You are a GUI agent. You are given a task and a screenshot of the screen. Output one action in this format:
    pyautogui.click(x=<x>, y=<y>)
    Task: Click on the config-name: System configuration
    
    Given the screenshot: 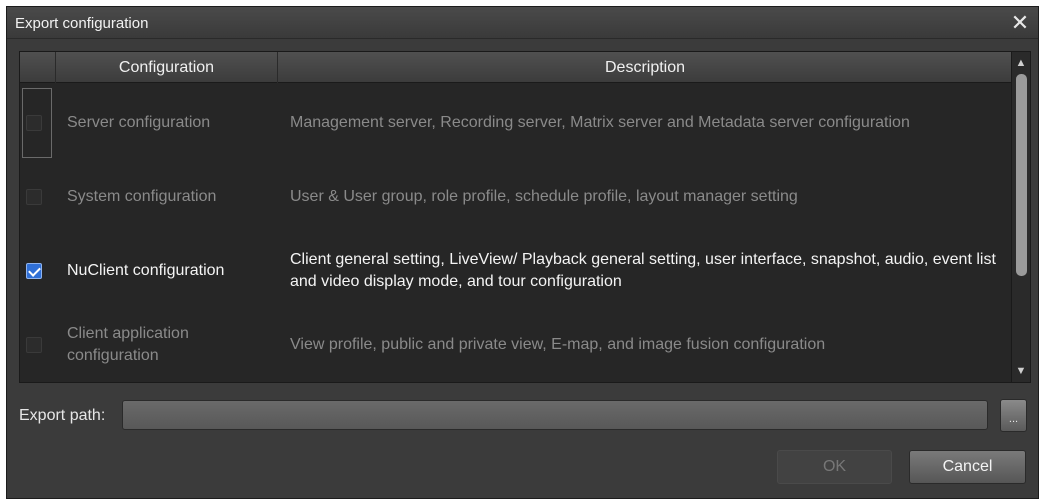 What is the action you would take?
    pyautogui.click(x=142, y=196)
    